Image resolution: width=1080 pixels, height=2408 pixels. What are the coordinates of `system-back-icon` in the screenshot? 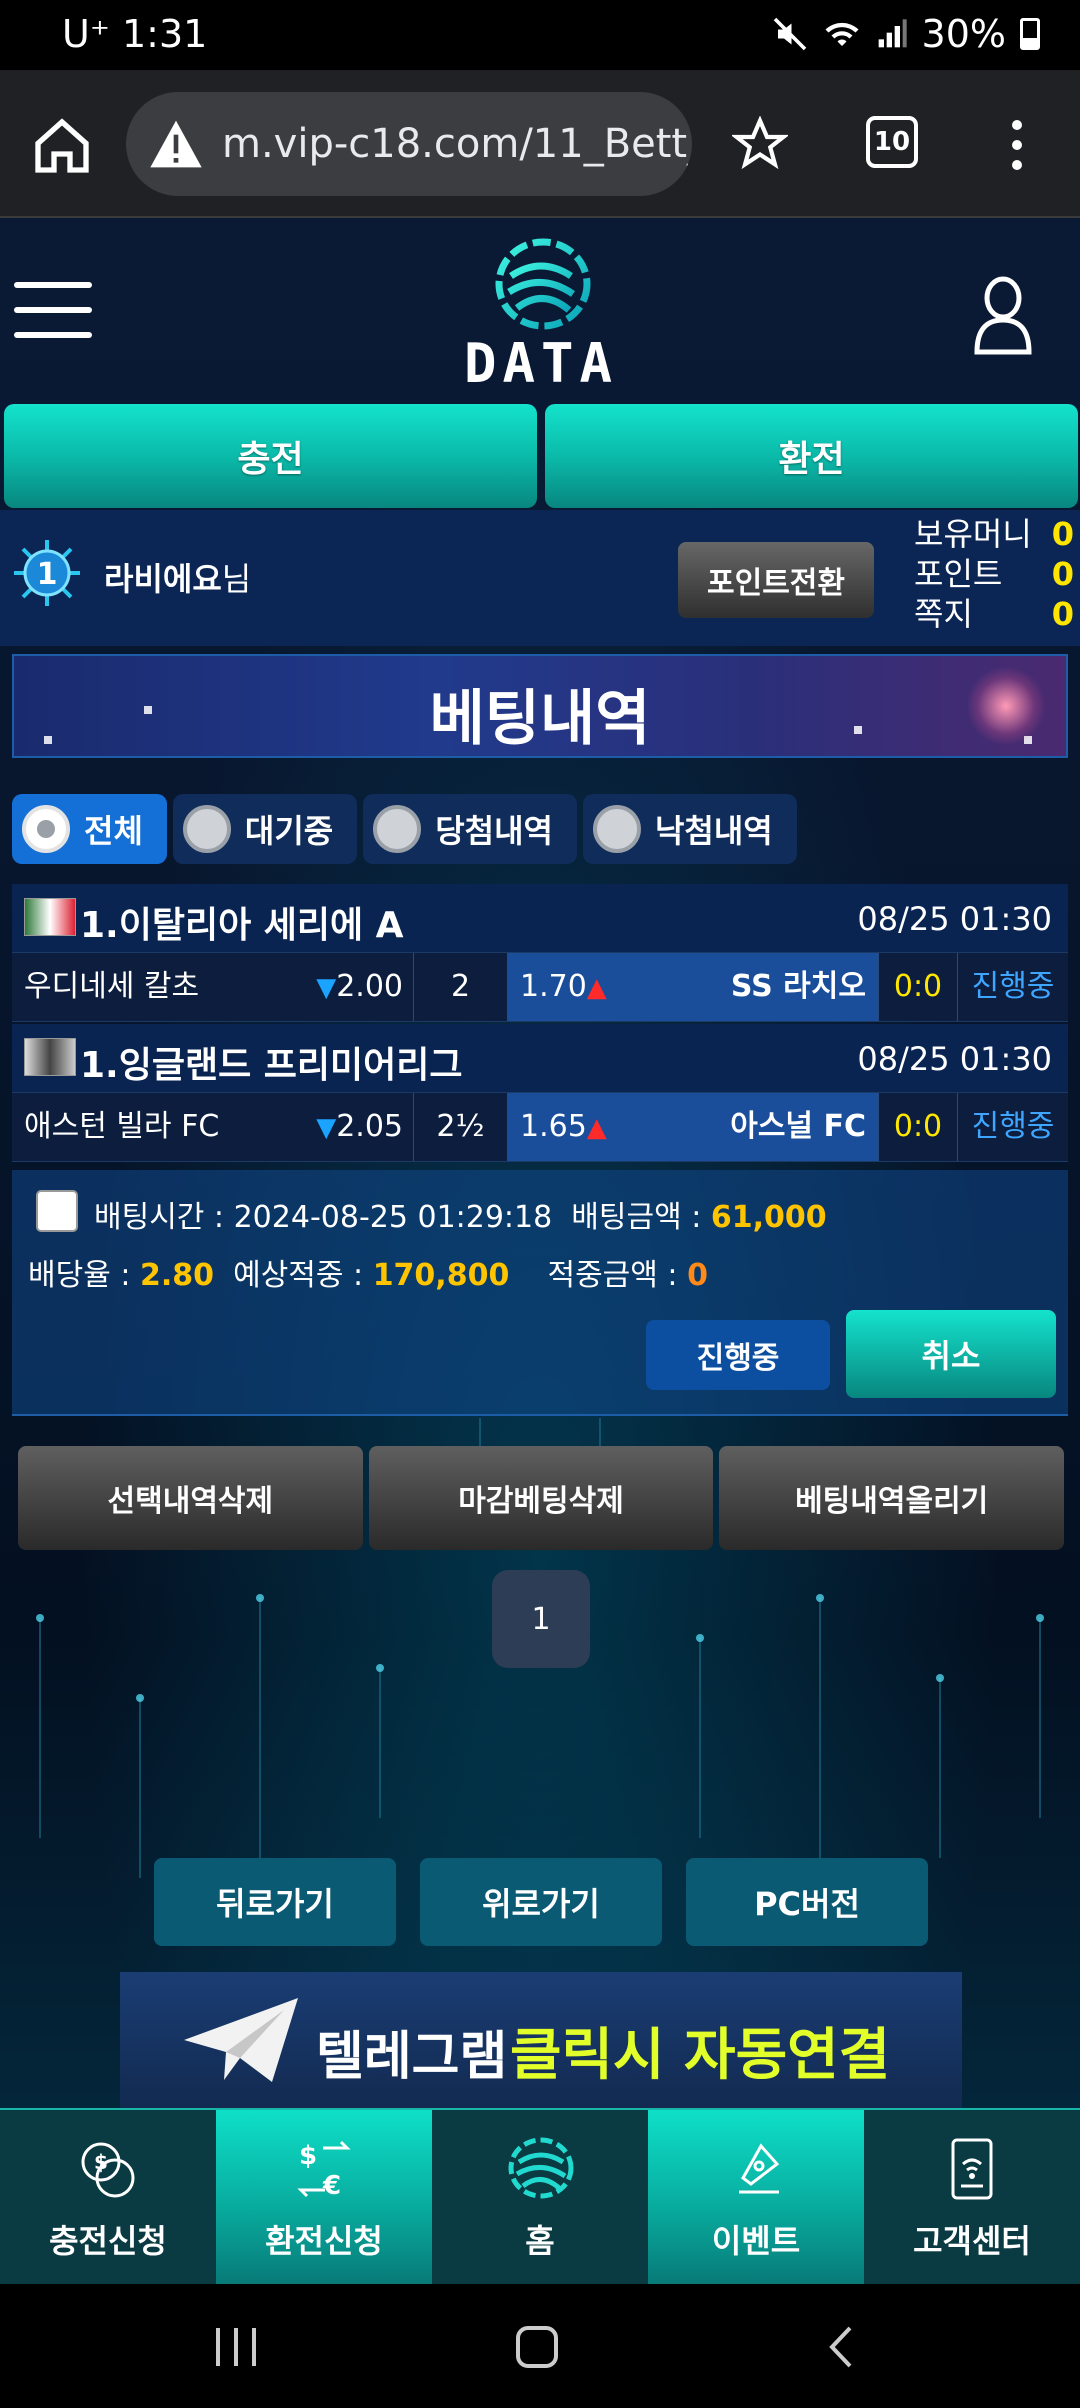 It's located at (841, 2347).